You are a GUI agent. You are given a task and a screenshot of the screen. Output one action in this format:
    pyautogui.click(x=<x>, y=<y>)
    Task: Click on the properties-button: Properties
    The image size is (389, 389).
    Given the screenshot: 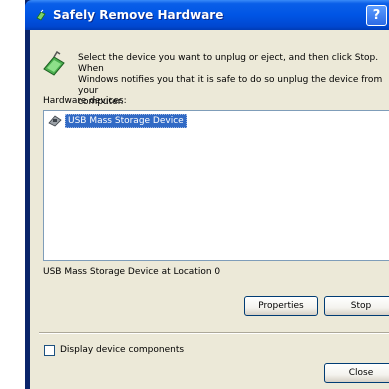 What is the action you would take?
    pyautogui.click(x=281, y=306)
    